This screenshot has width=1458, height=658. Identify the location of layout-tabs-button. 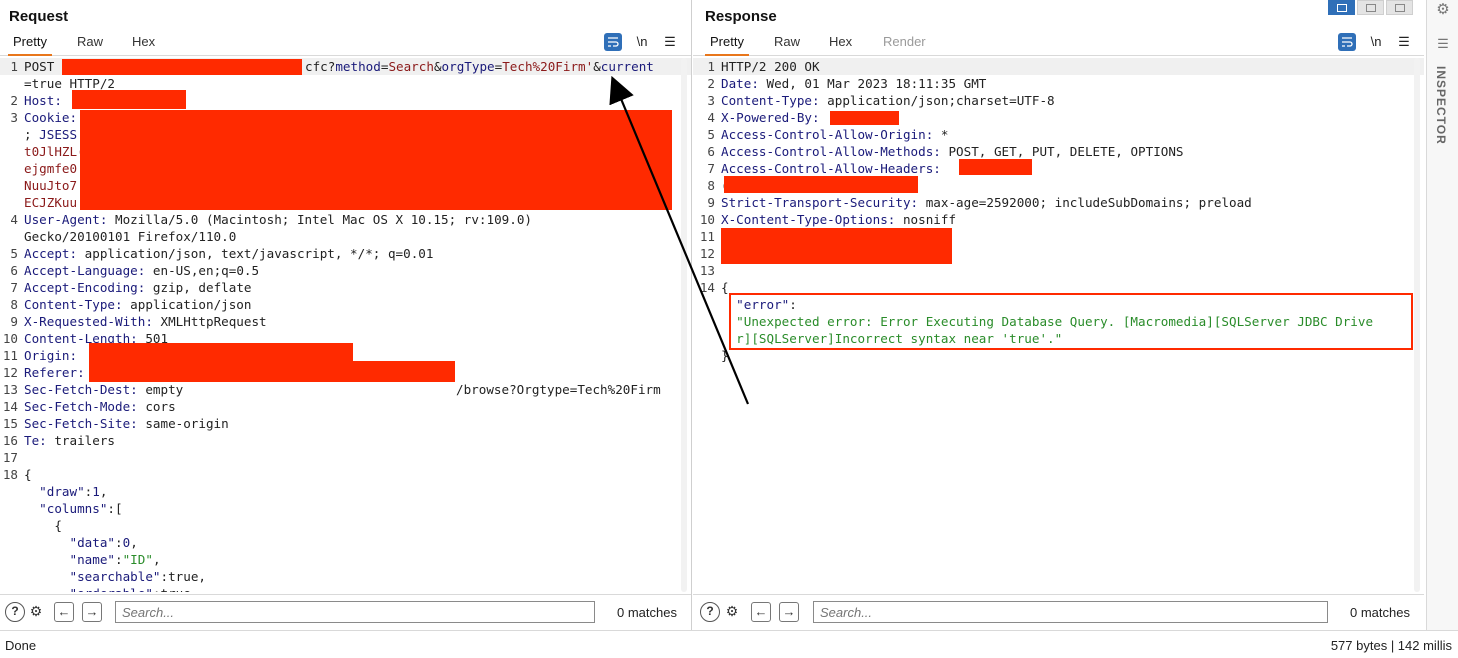
(1399, 7).